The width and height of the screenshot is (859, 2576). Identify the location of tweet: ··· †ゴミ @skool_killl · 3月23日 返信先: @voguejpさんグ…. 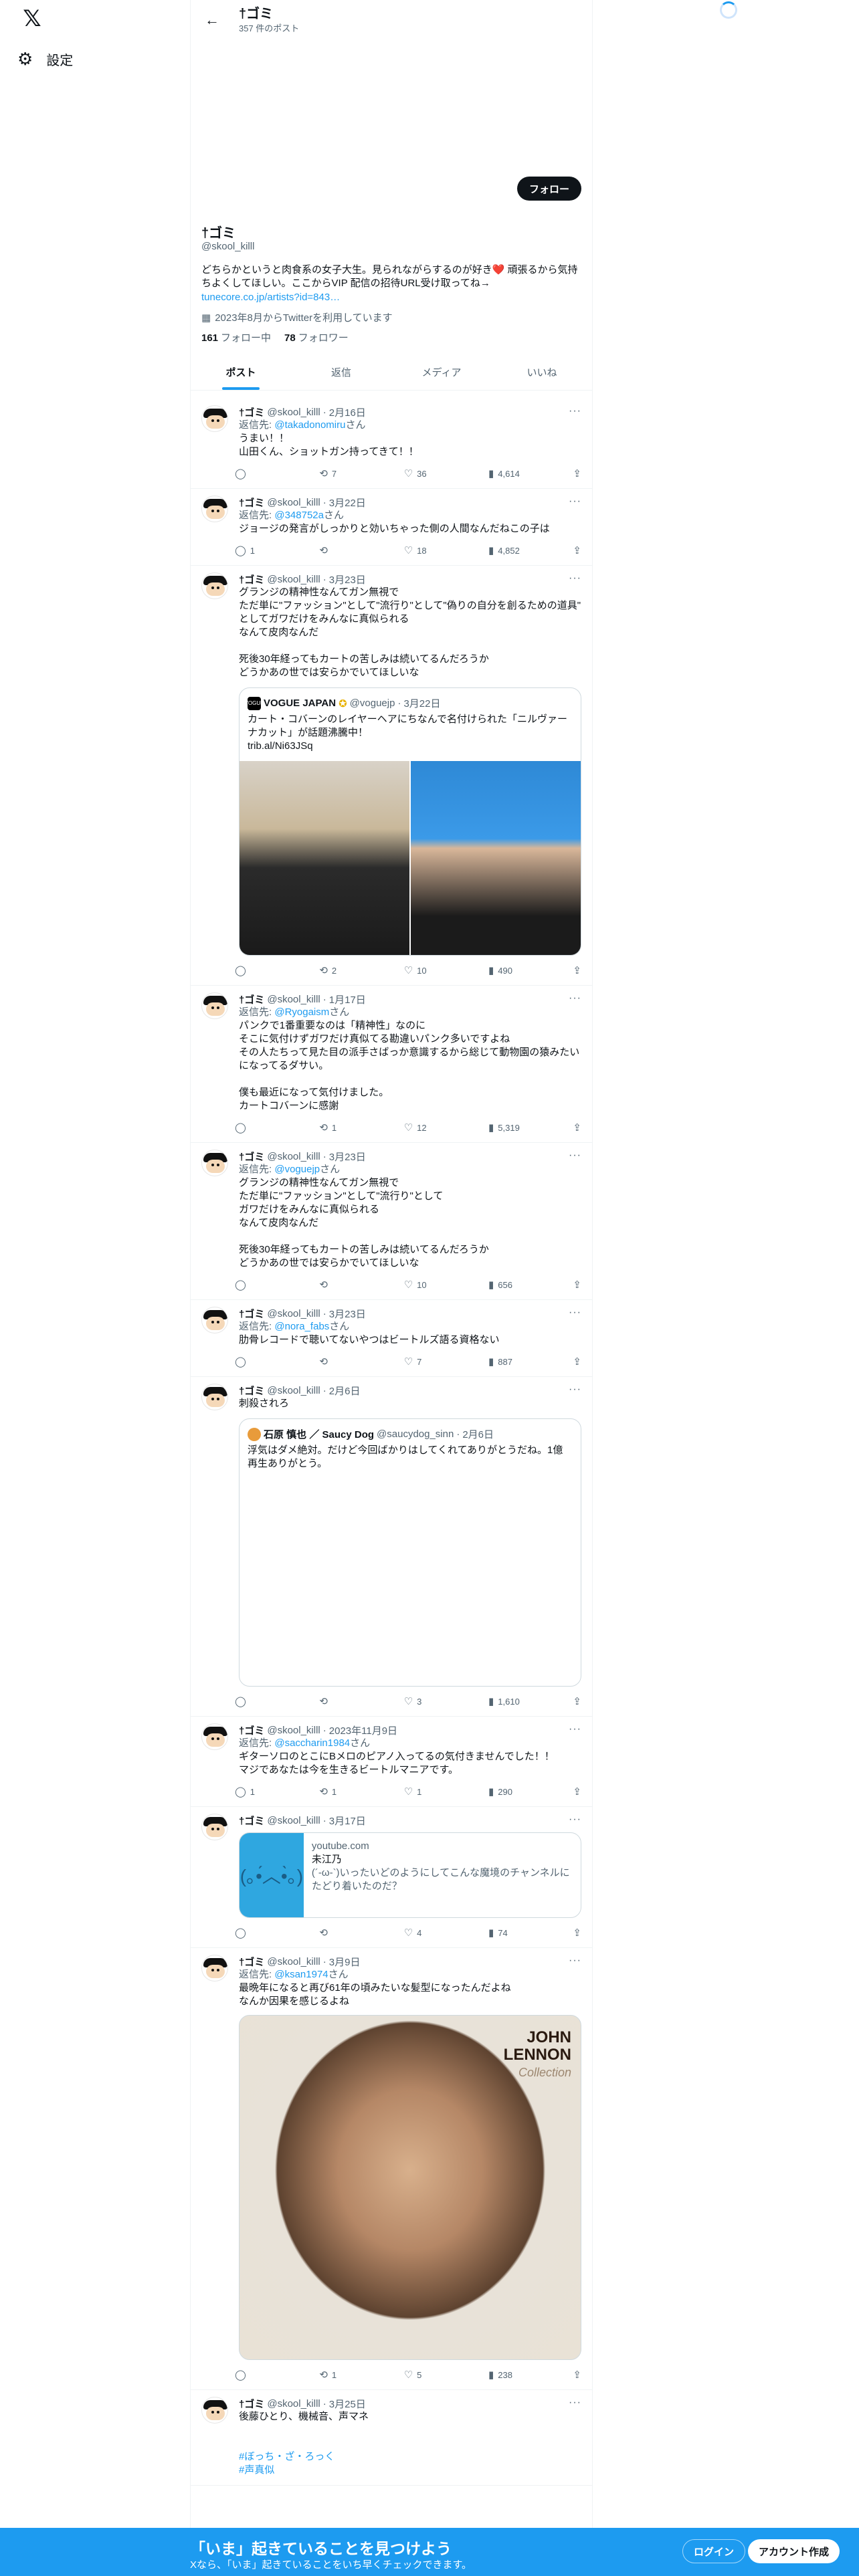
(391, 1221).